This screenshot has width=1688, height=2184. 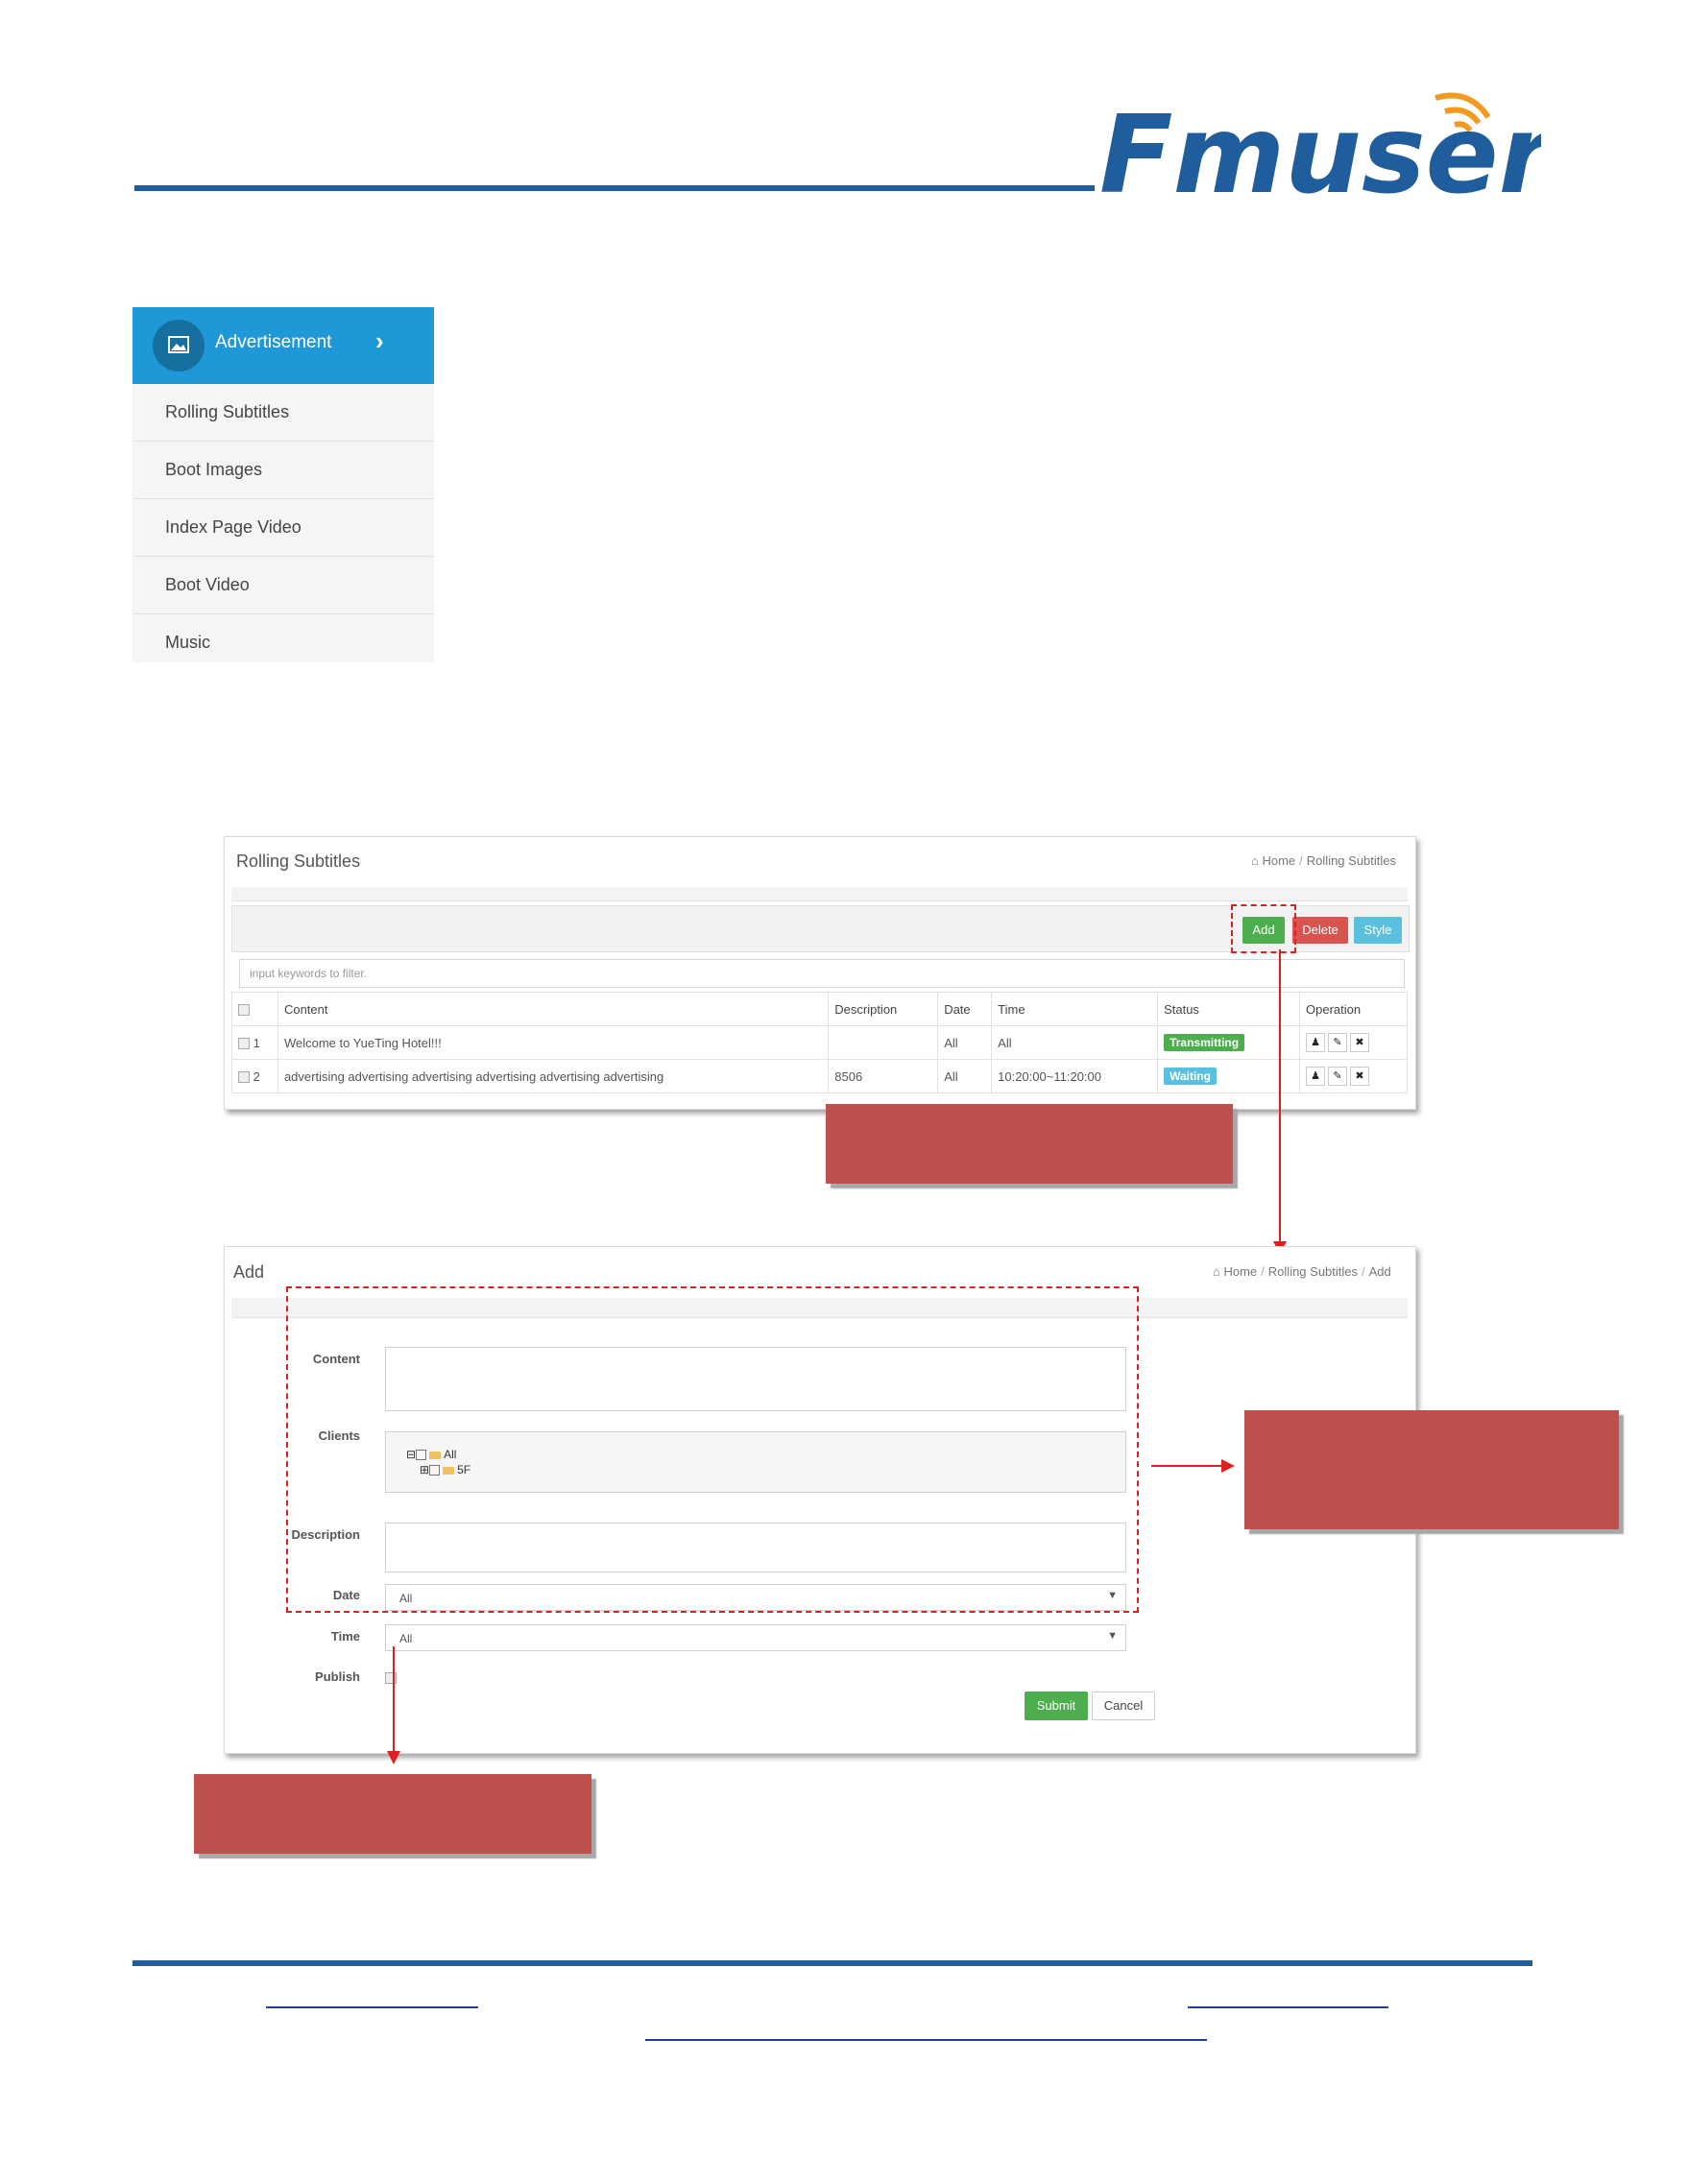 What do you see at coordinates (1379, 1271) in the screenshot?
I see `breadcrumb-current: Add` at bounding box center [1379, 1271].